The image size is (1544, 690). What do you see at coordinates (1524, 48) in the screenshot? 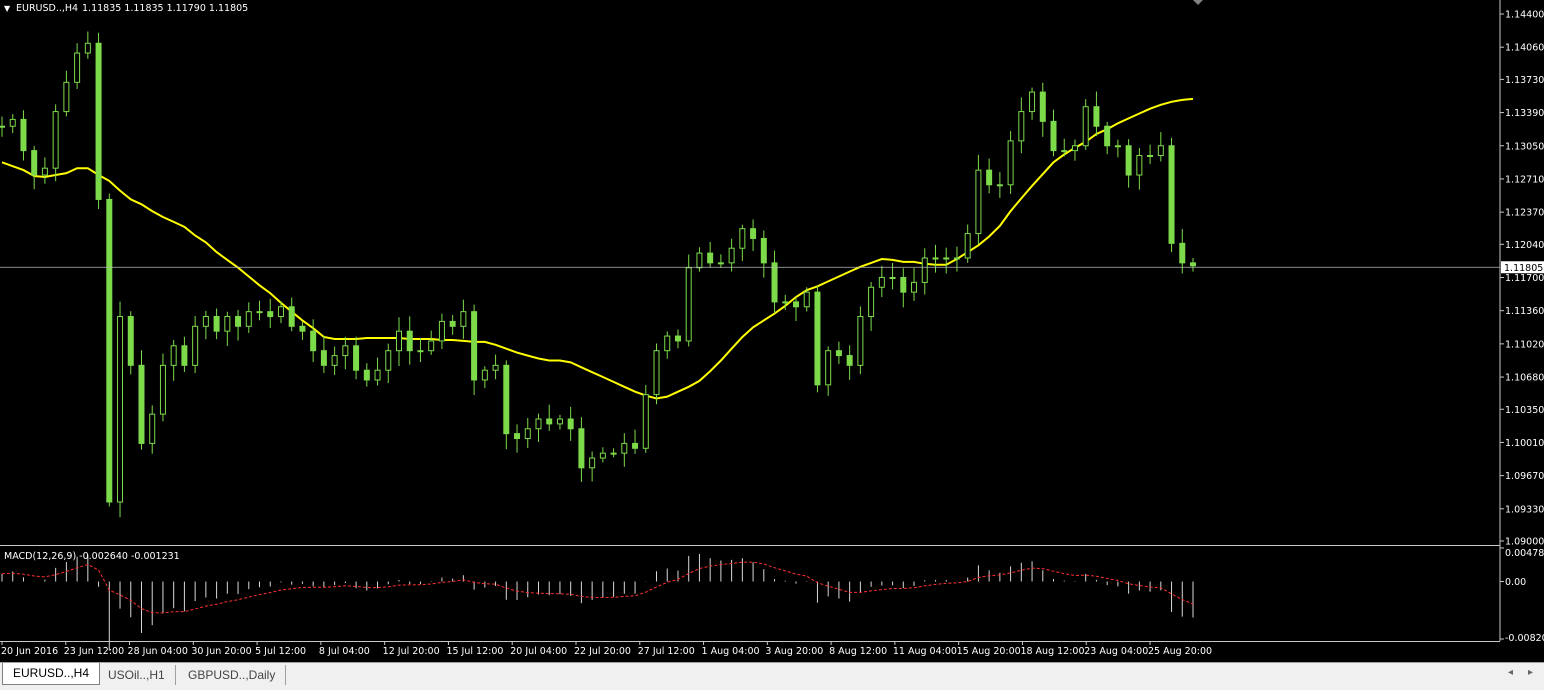
I see `y-tick-label: 1.14060` at bounding box center [1524, 48].